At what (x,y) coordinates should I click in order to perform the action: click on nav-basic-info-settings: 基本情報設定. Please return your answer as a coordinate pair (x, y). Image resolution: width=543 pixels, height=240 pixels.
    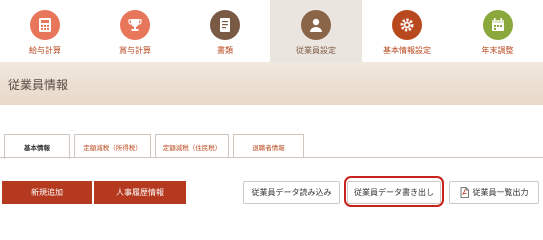
    Looking at the image, I should click on (407, 31).